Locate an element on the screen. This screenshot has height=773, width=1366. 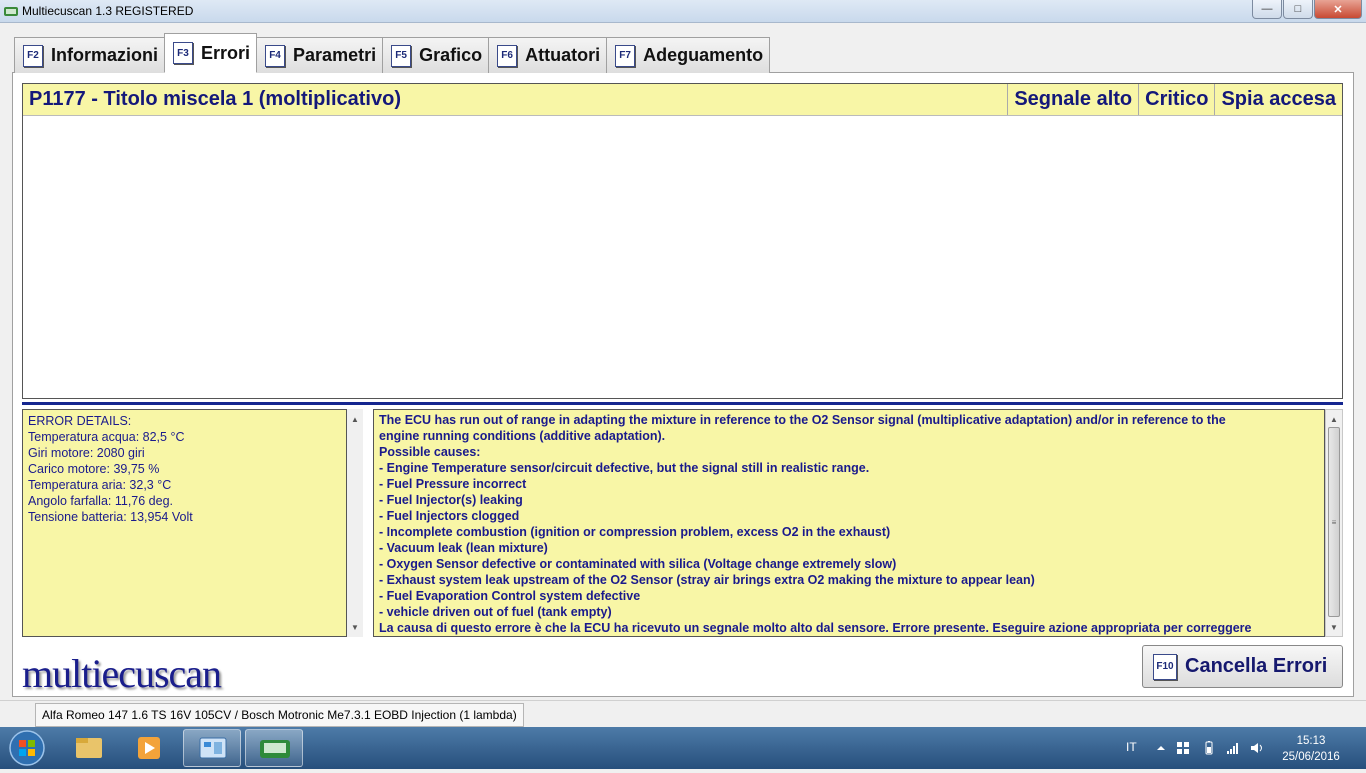
tab-label: Parametri is located at coordinates (335, 55).